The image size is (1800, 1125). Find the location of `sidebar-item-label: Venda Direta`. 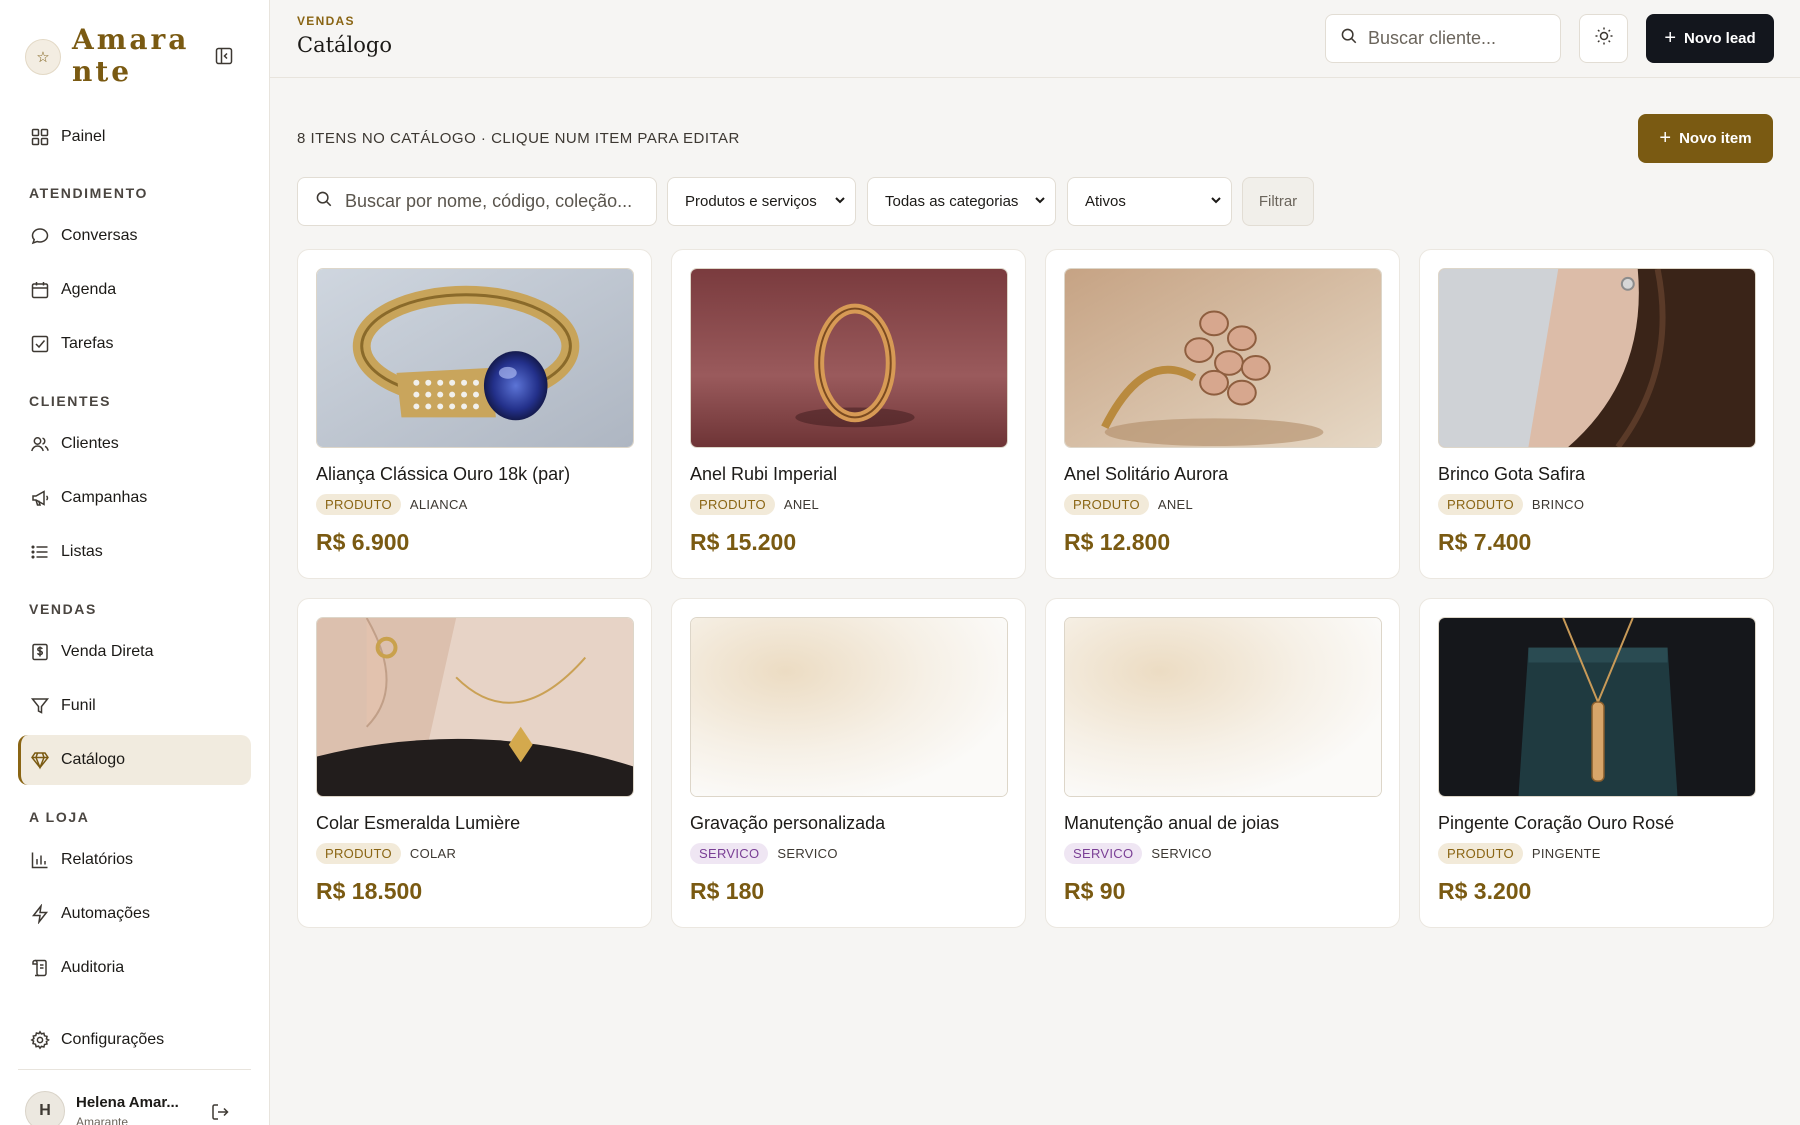

sidebar-item-label: Venda Direta is located at coordinates (107, 651).